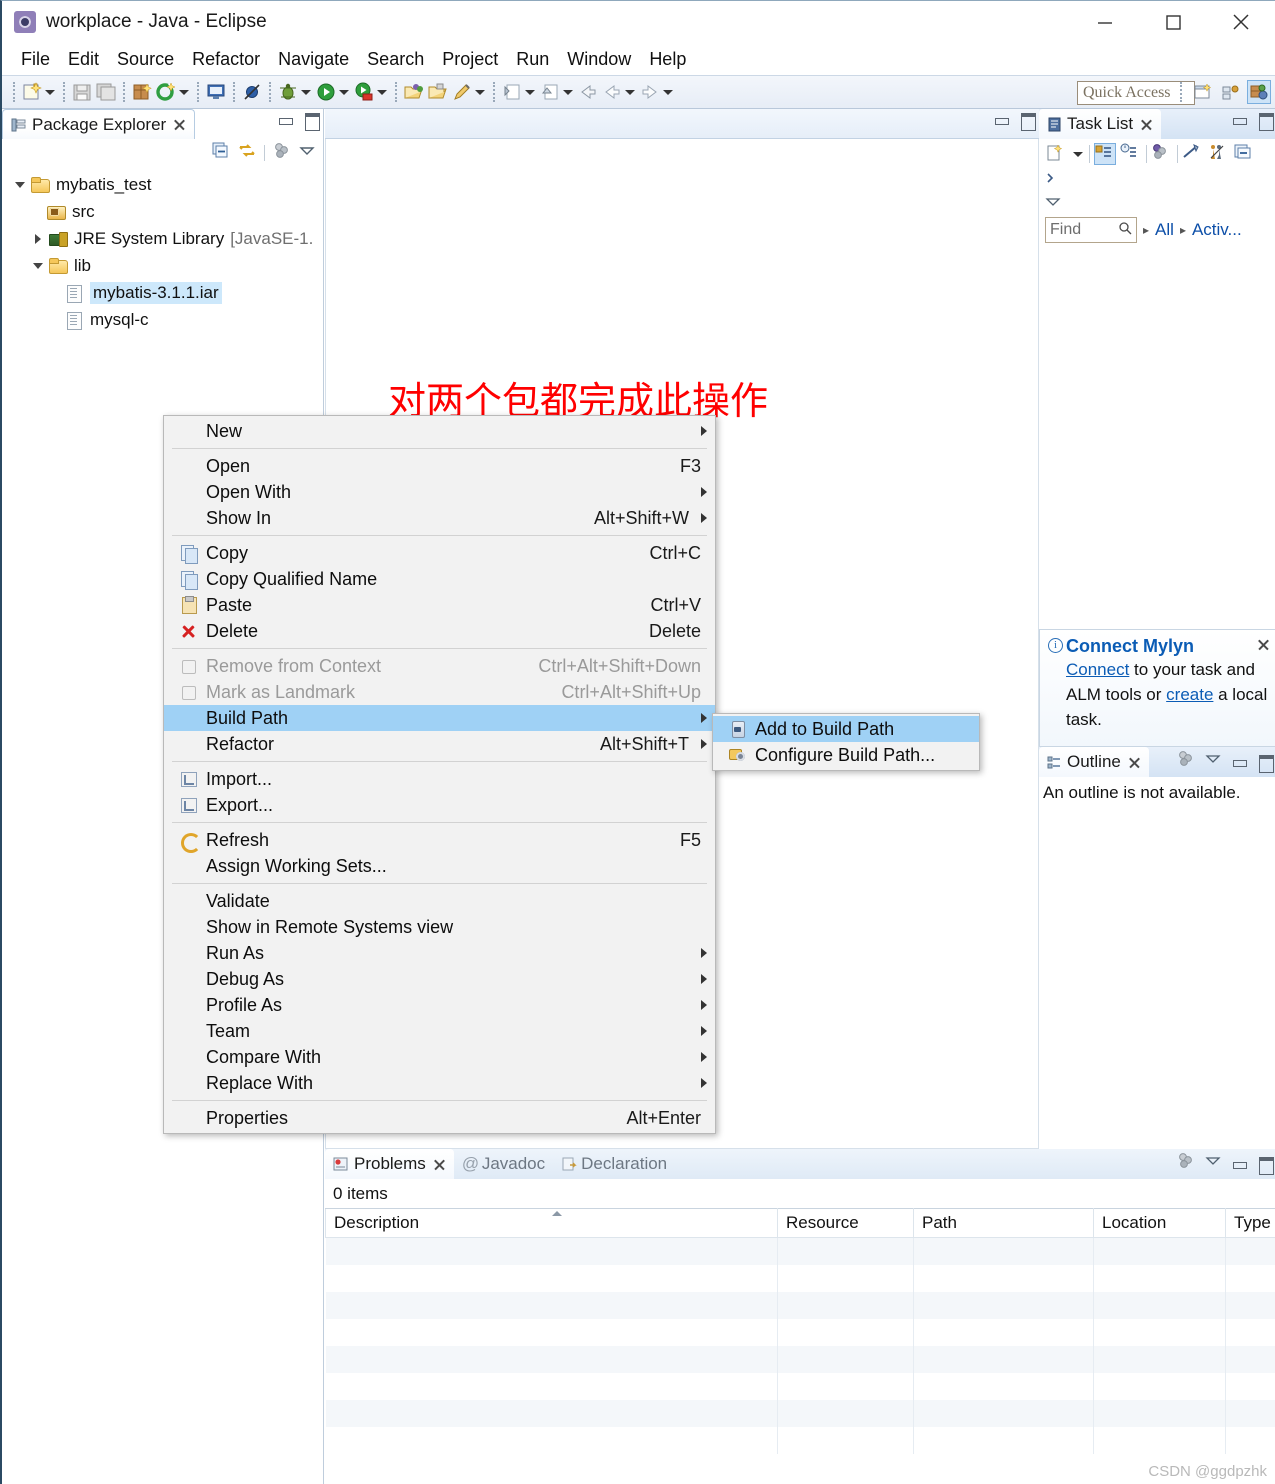  What do you see at coordinates (845, 1223) in the screenshot?
I see `column-resource: Resource` at bounding box center [845, 1223].